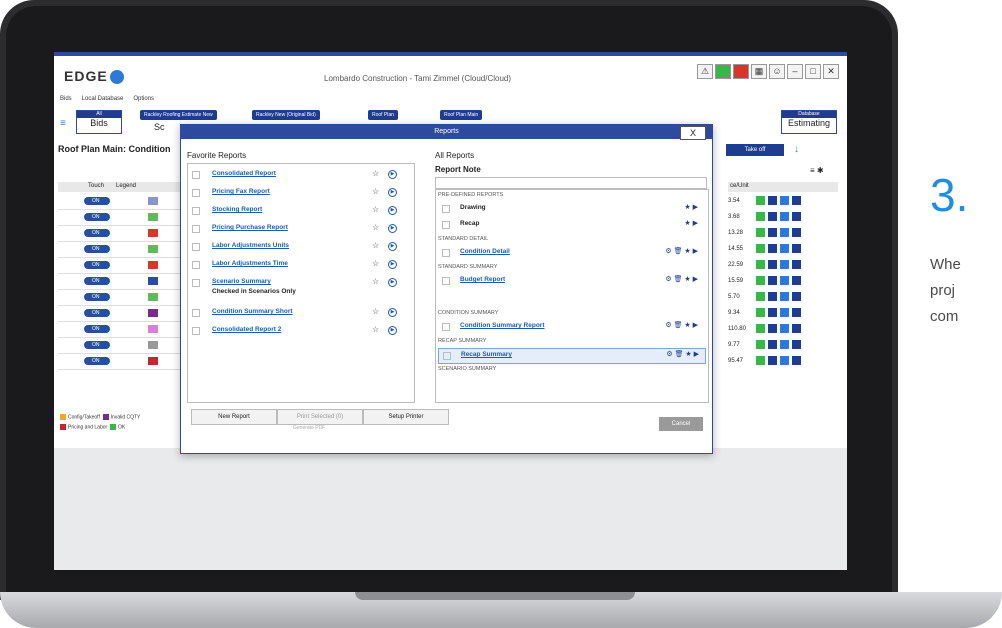 The width and height of the screenshot is (1002, 628). Describe the element at coordinates (571, 183) in the screenshot. I see `report-note-input` at that location.